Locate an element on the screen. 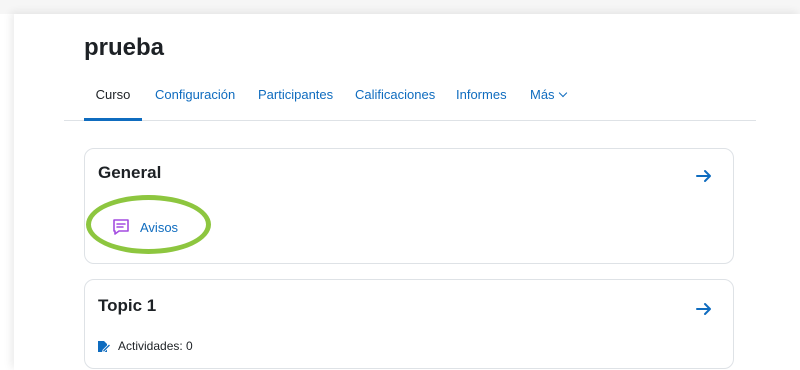 This screenshot has width=800, height=370. top-band is located at coordinates (400, 7).